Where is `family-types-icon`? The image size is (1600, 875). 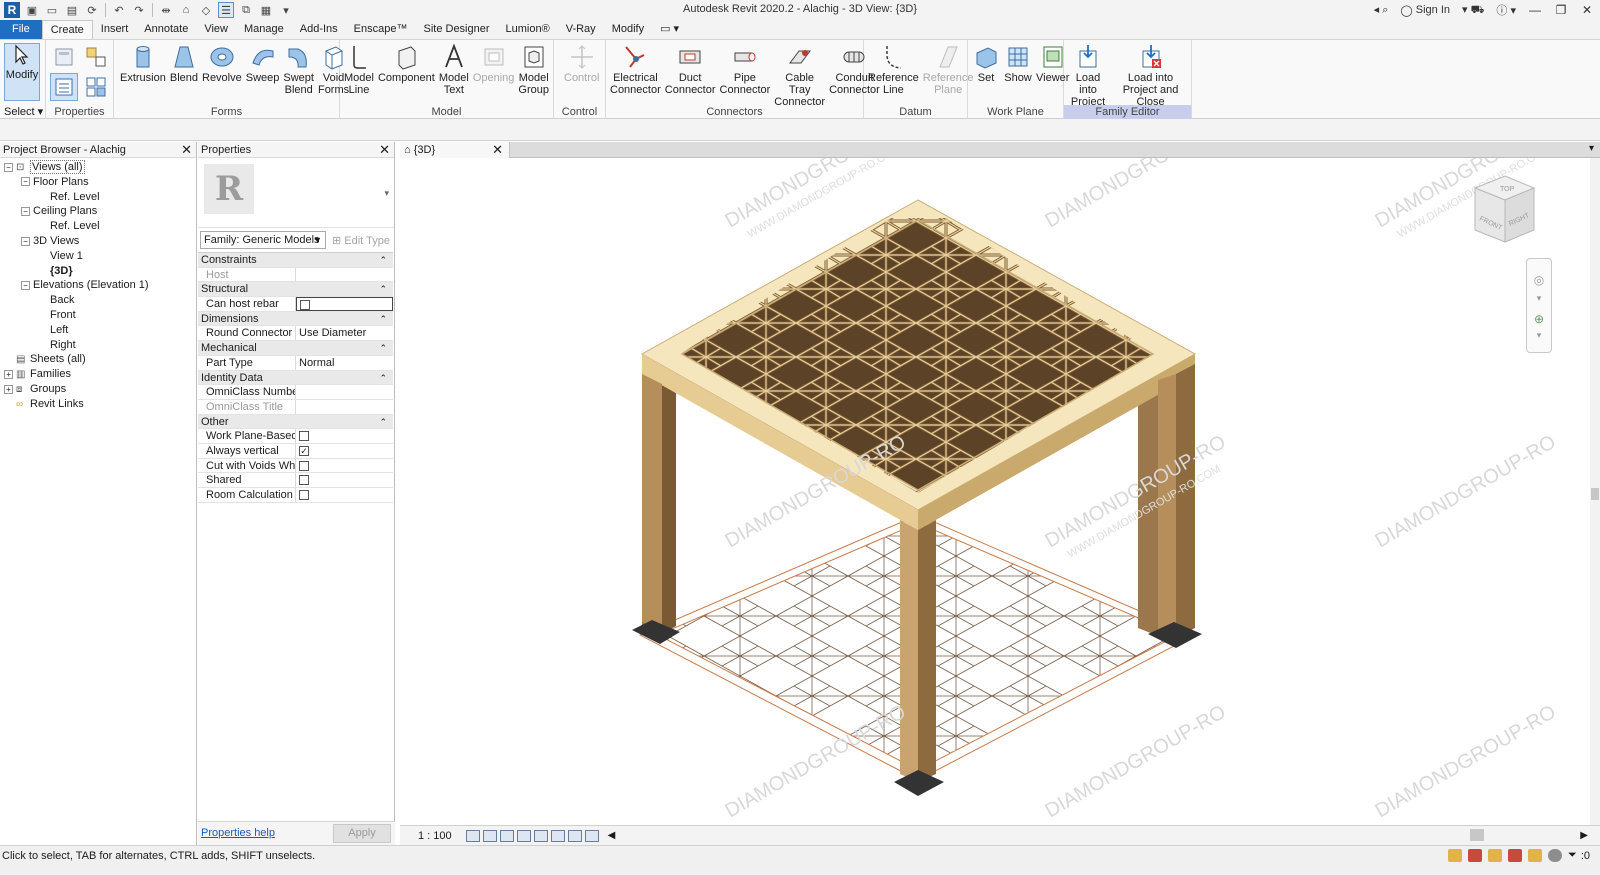
family-types-icon is located at coordinates (64, 57).